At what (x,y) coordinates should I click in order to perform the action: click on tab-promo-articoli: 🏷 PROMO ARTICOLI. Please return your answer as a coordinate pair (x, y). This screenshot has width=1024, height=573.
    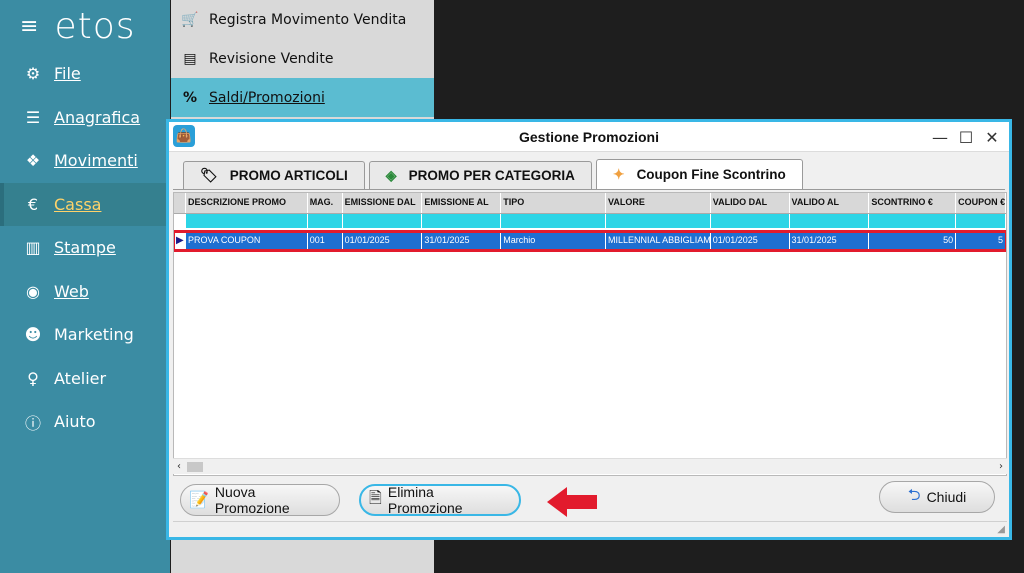
    Looking at the image, I should click on (274, 175).